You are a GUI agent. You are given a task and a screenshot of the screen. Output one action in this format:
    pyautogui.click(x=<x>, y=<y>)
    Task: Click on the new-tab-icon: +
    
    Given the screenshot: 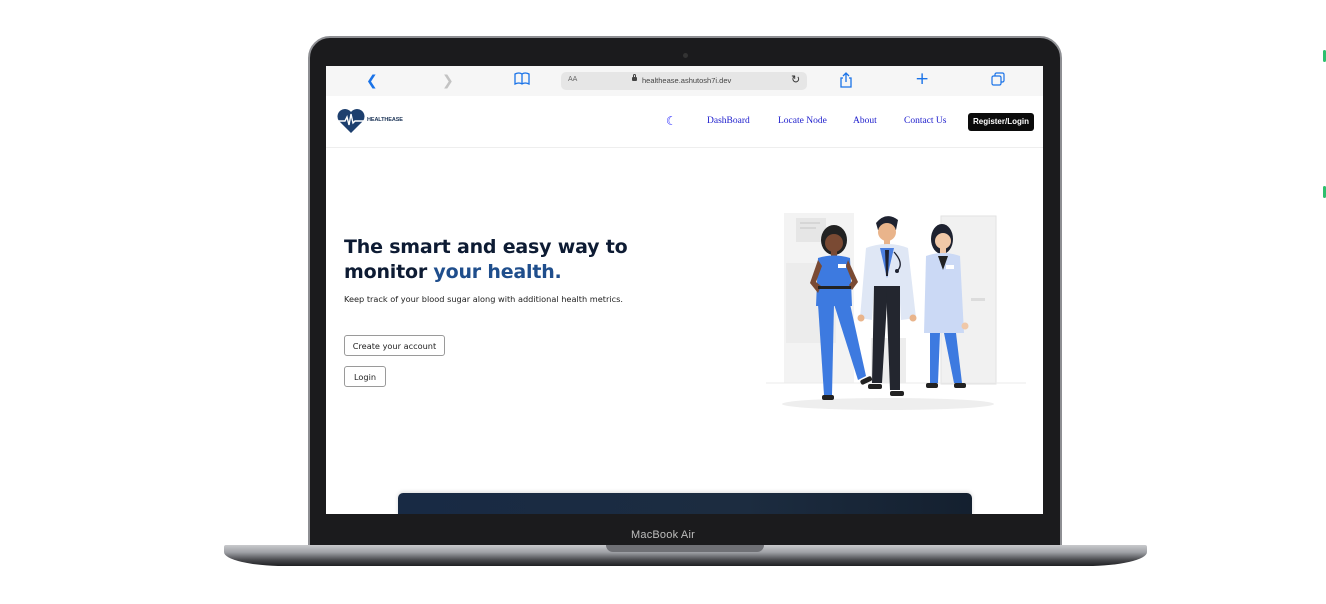 What is the action you would take?
    pyautogui.click(x=922, y=79)
    